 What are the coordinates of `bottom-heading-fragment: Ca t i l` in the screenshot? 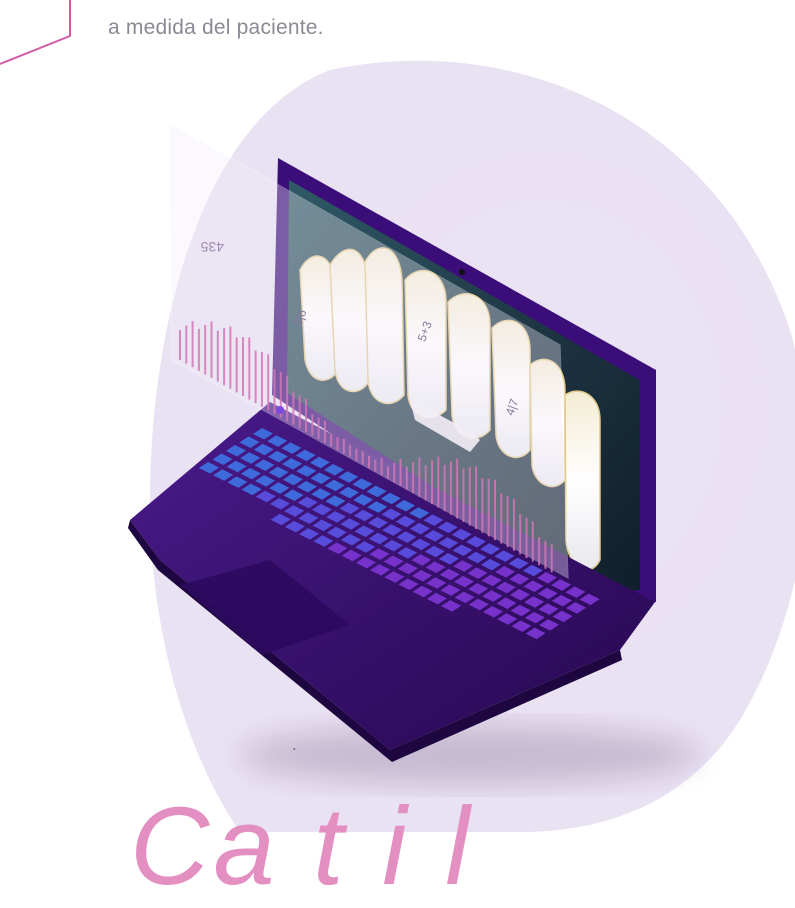 It's located at (302, 846).